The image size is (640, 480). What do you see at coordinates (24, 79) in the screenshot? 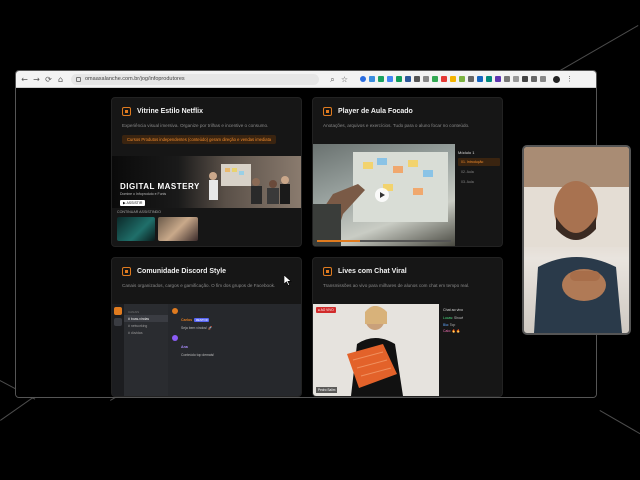
I see `back-button: ←` at bounding box center [24, 79].